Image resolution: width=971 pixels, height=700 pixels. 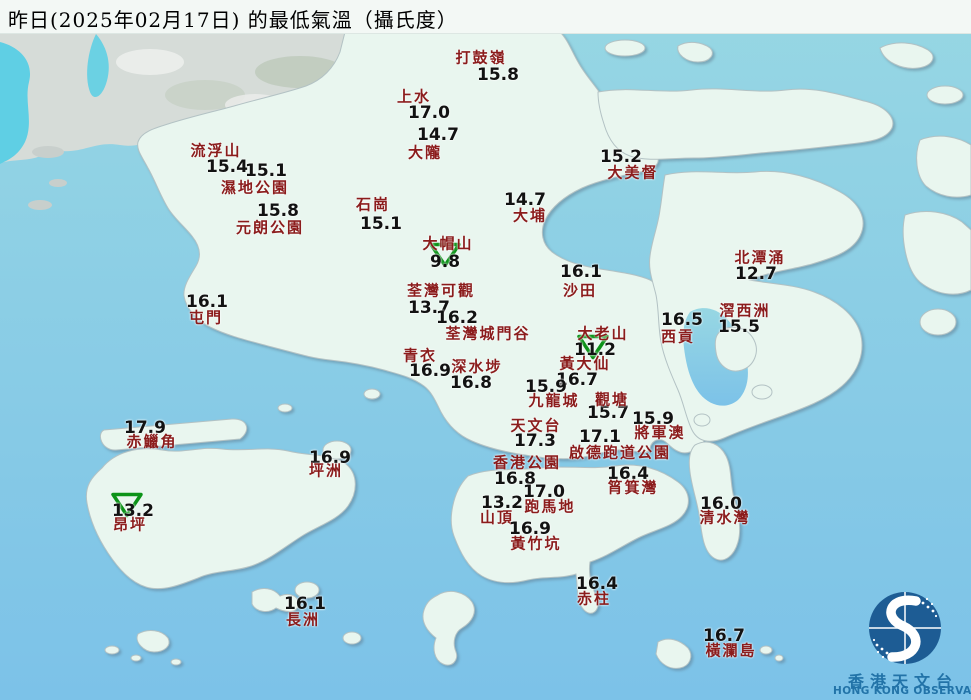 What do you see at coordinates (536, 425) in the screenshot?
I see `station-name: 天文台` at bounding box center [536, 425].